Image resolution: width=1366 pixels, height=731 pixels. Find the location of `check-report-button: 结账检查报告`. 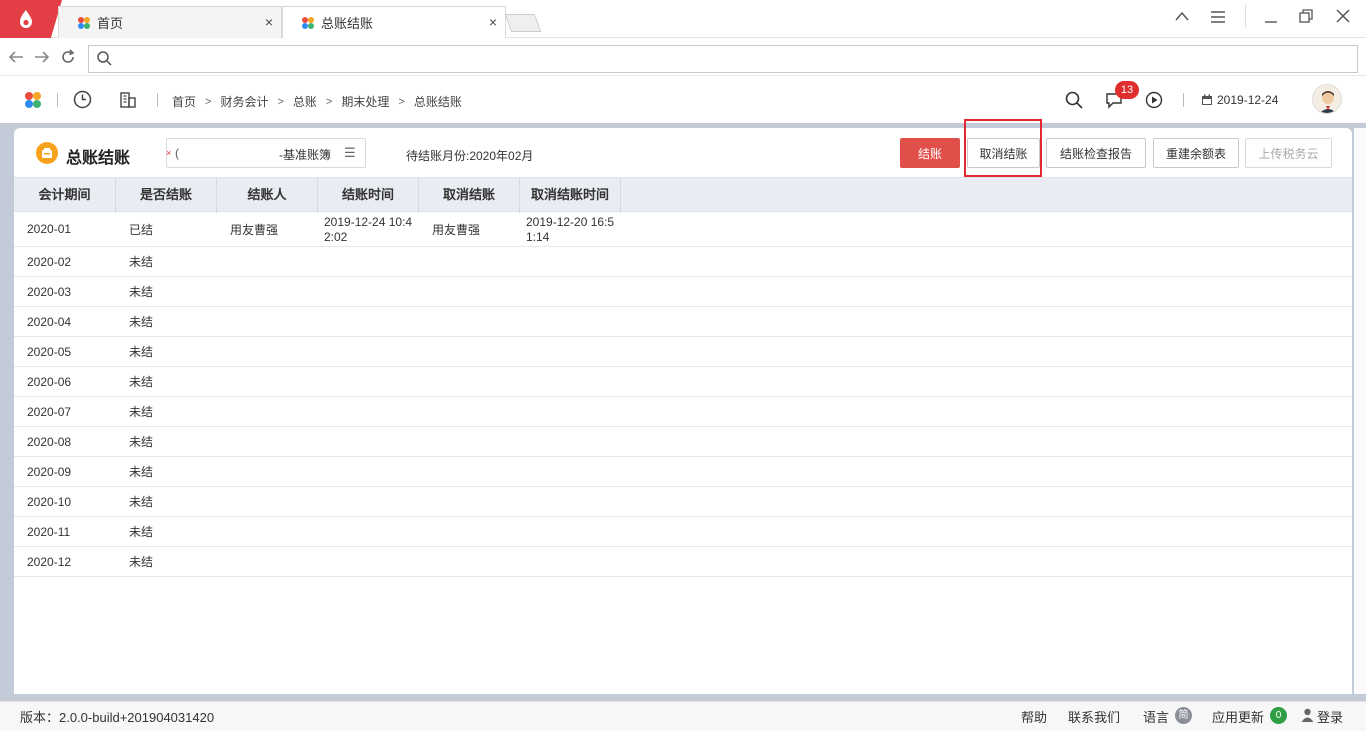

check-report-button: 结账检查报告 is located at coordinates (1096, 153).